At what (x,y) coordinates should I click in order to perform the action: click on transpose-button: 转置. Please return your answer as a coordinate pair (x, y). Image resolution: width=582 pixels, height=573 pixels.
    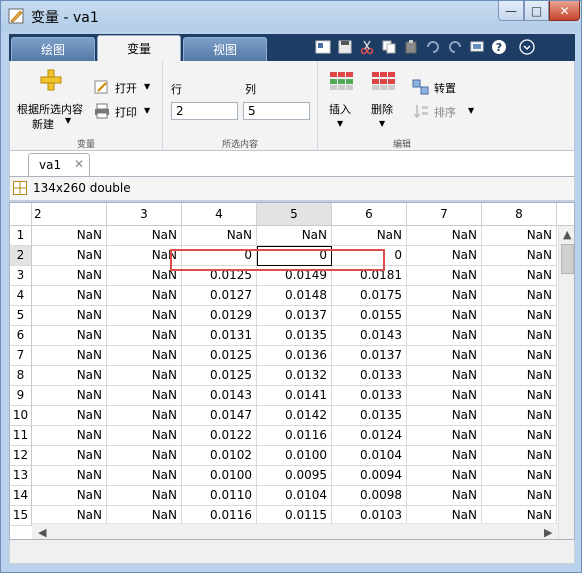
    Looking at the image, I should click on (442, 88).